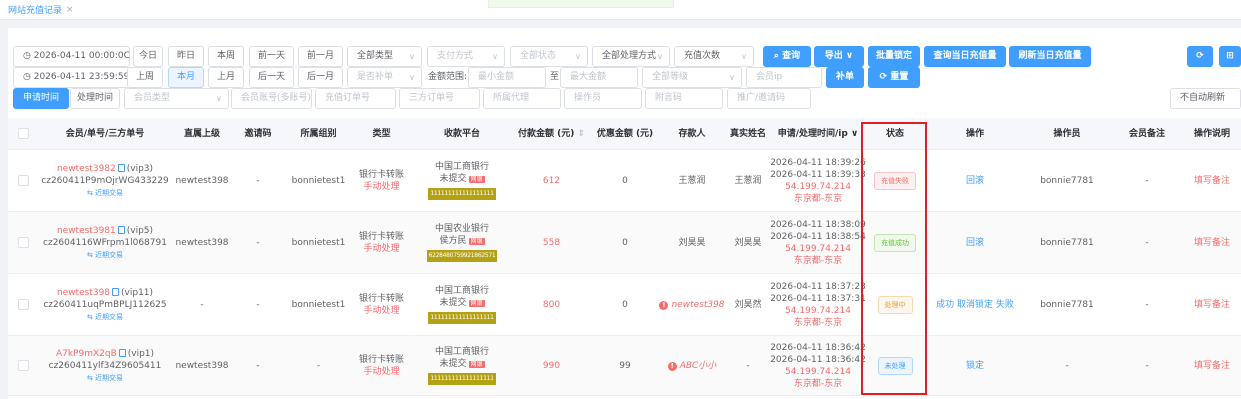  Describe the element at coordinates (581, 4) in the screenshot. I see `toast-message` at that location.